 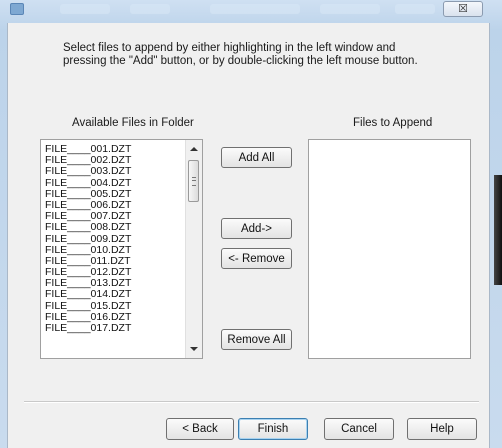 I want to click on scrollbar-thumb, so click(x=193, y=181).